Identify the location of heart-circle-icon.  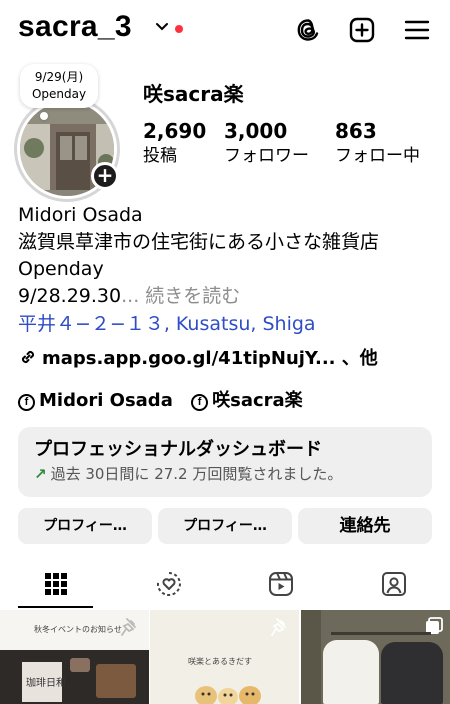
(168, 584).